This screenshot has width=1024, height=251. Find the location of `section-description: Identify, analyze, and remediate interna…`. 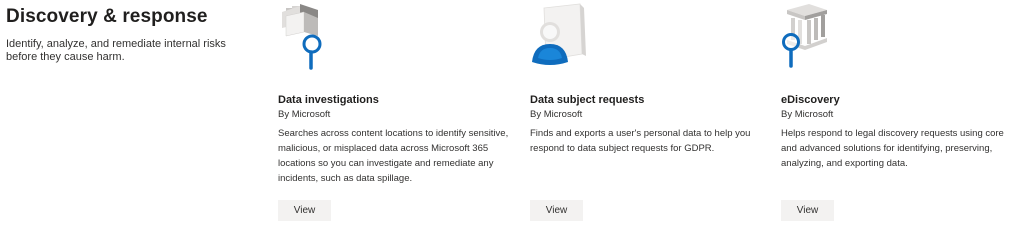

section-description: Identify, analyze, and remediate interna… is located at coordinates (116, 50).